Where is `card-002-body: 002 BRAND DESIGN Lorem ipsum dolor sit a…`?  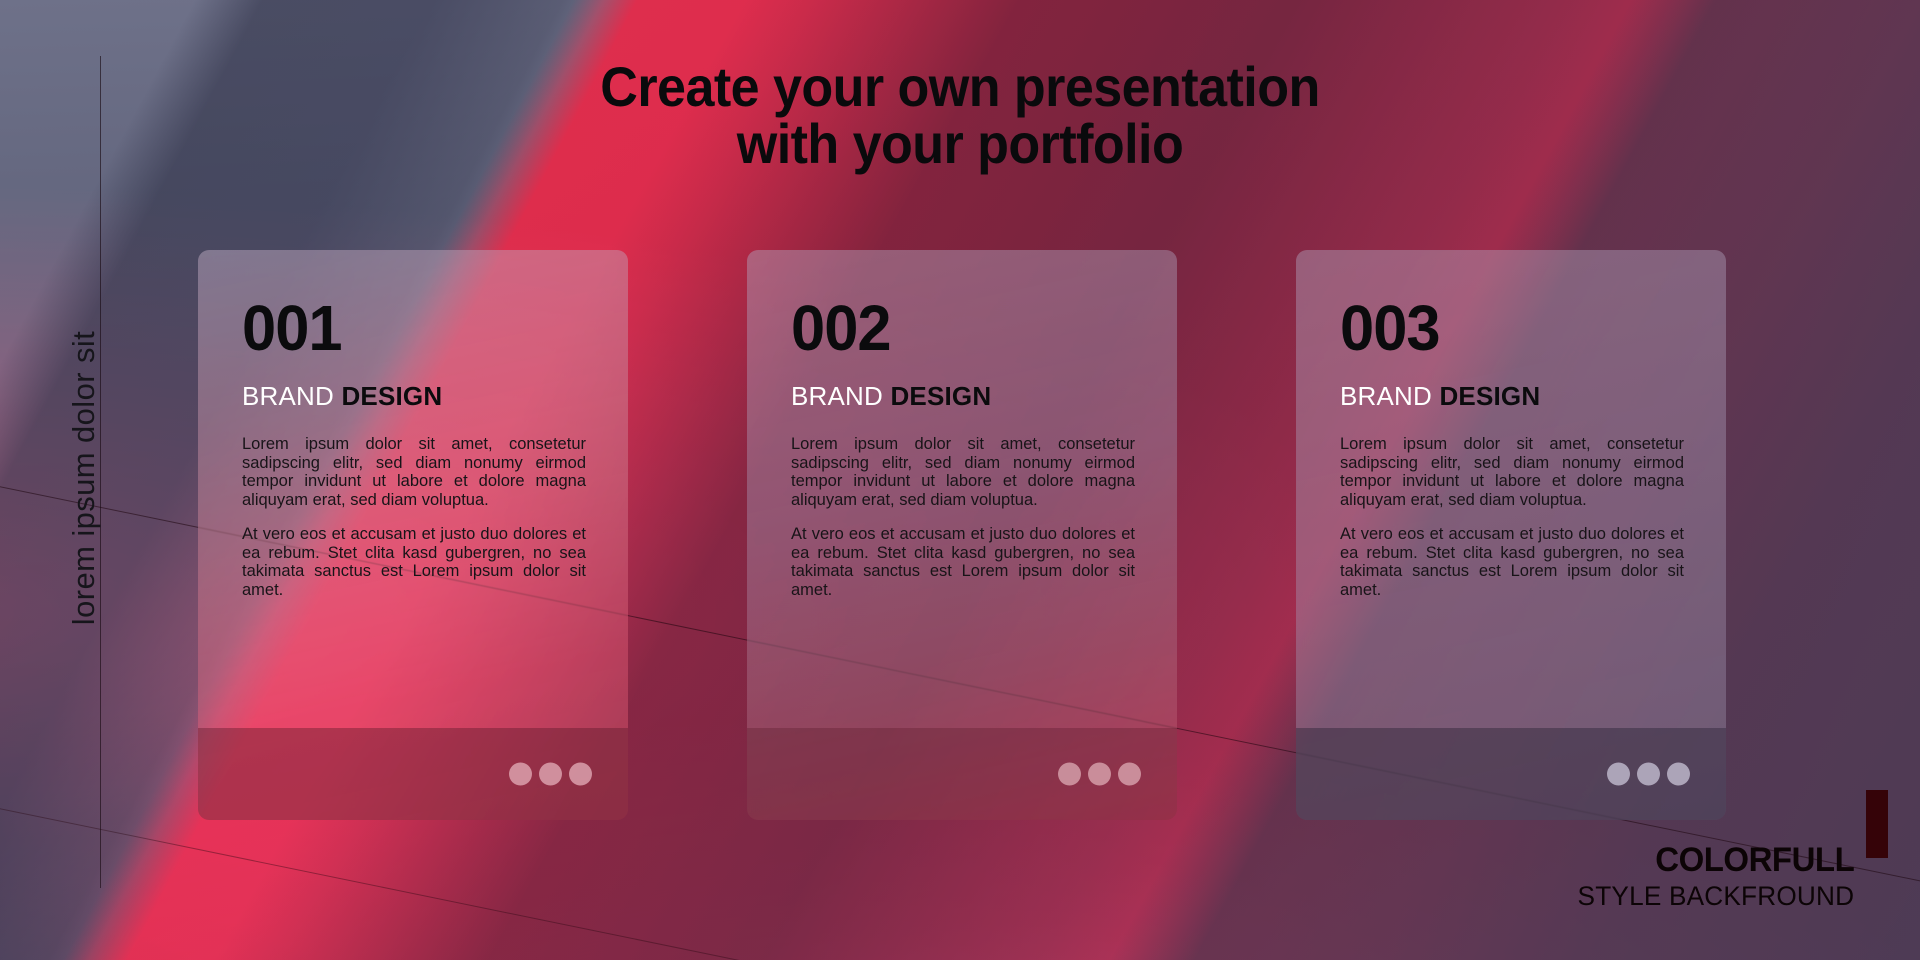
card-002-body: 002 BRAND DESIGN Lorem ipsum dolor sit a… is located at coordinates (962, 489).